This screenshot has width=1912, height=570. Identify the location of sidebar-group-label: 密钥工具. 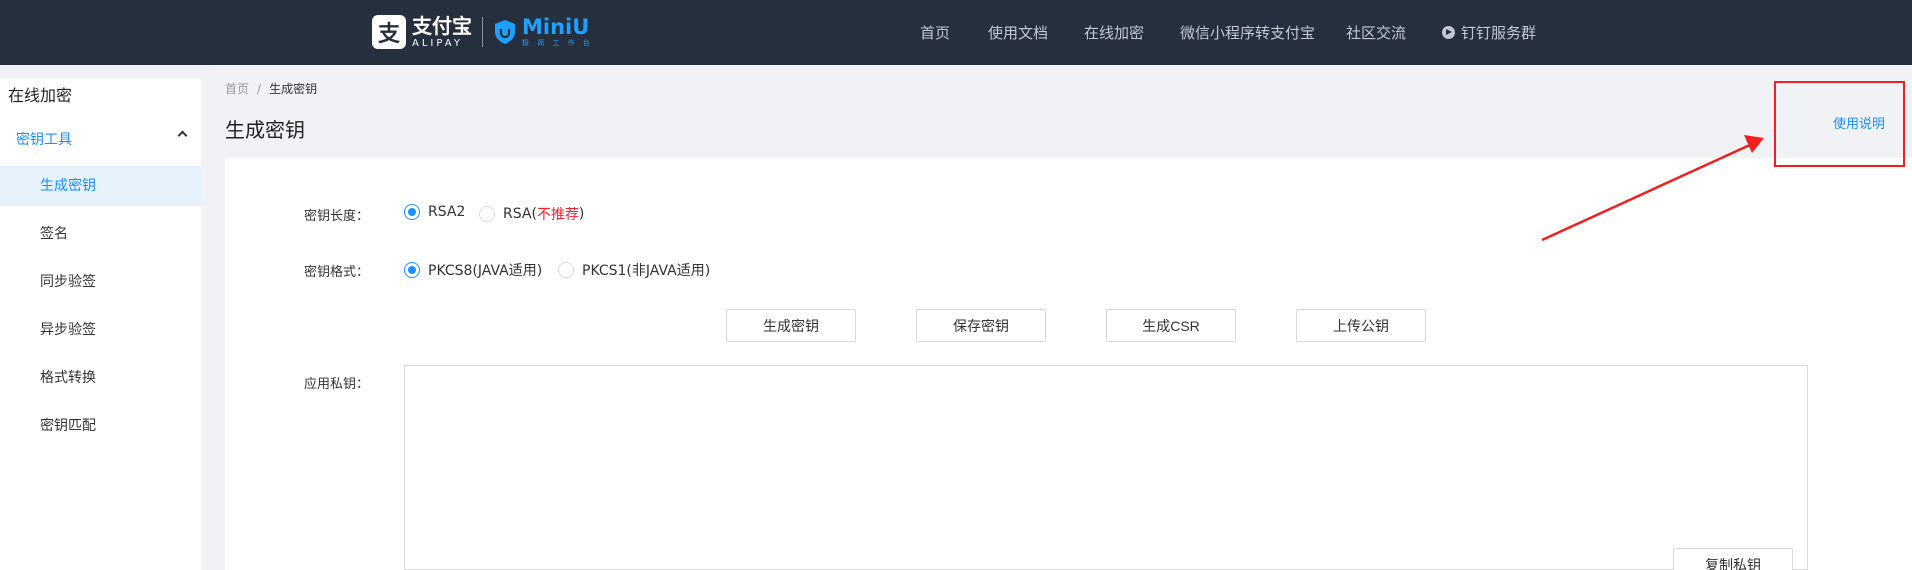
(44, 140).